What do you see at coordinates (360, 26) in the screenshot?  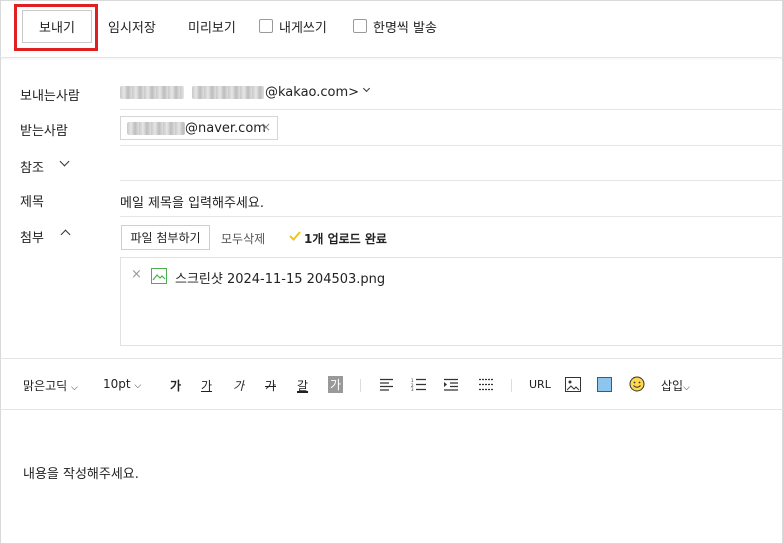 I see `individual-send-checkbox` at bounding box center [360, 26].